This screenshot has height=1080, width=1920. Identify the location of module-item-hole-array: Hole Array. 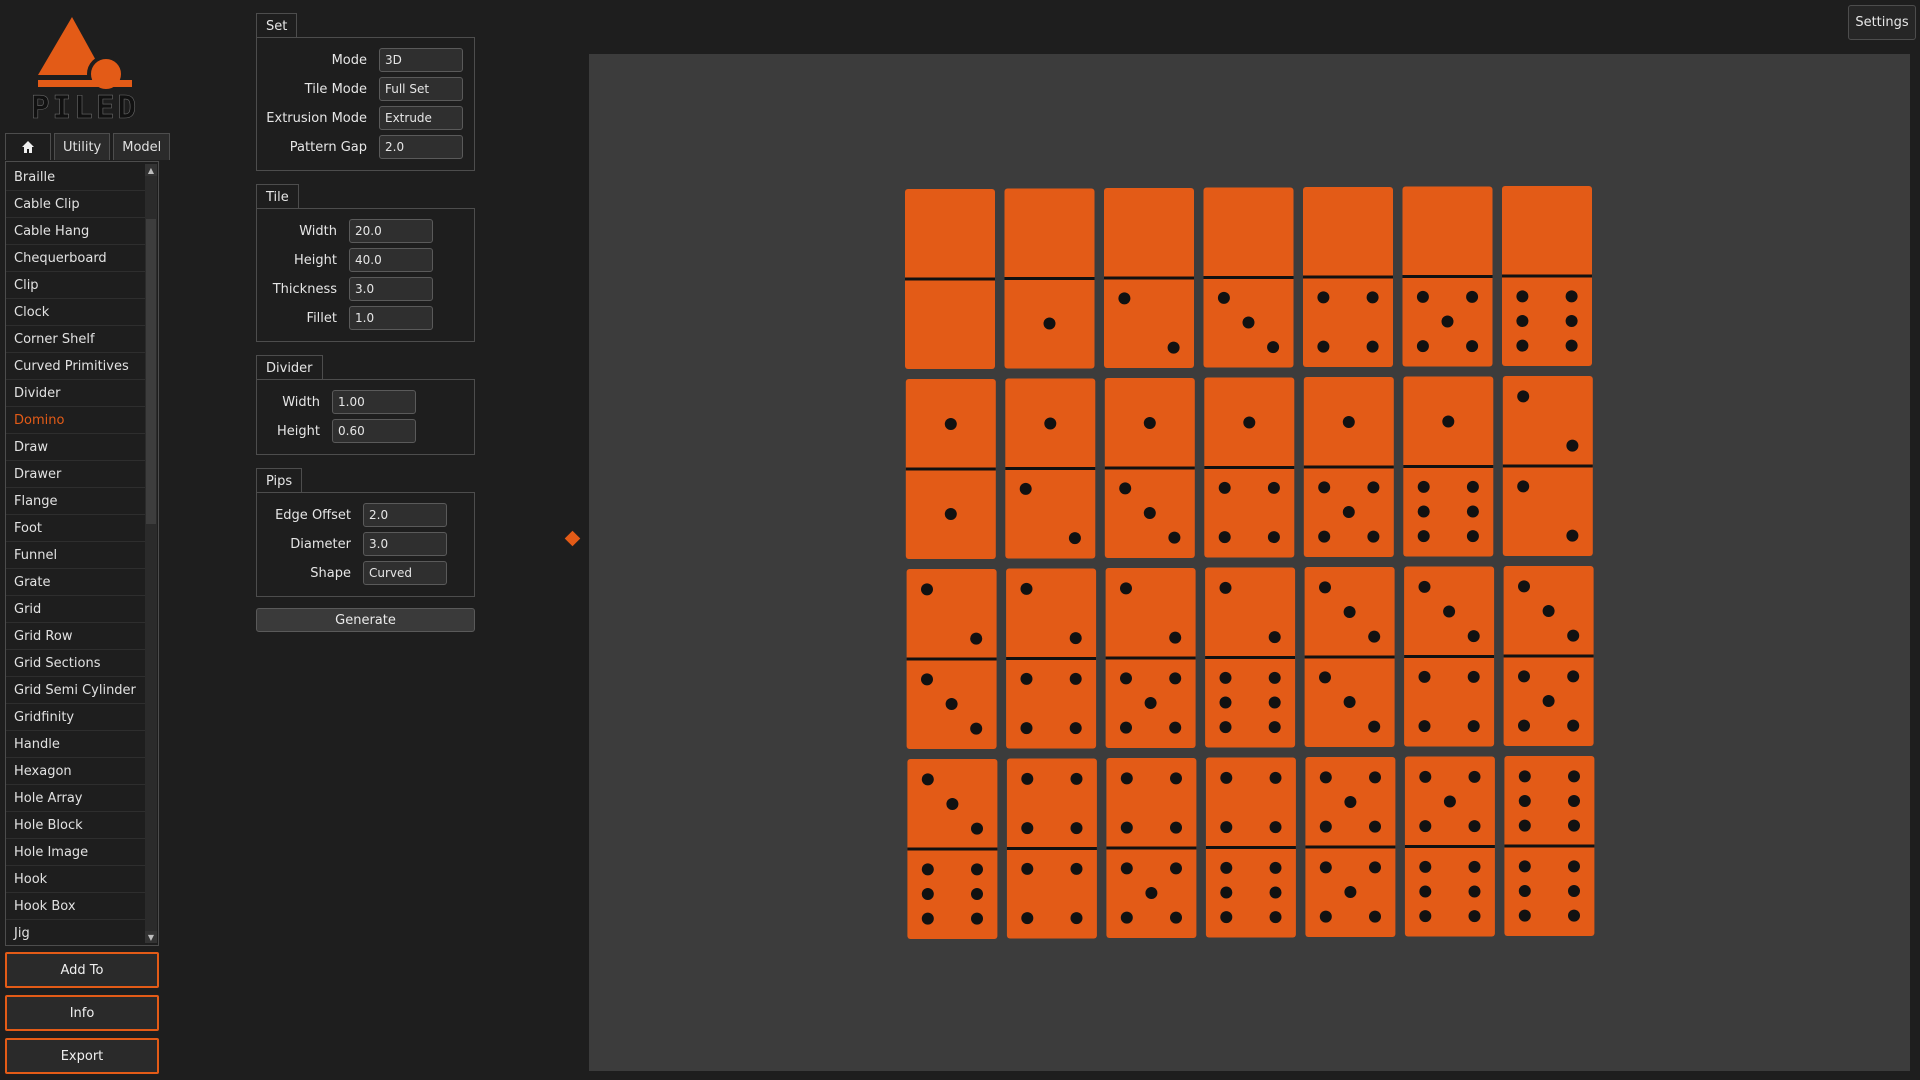
(76, 798).